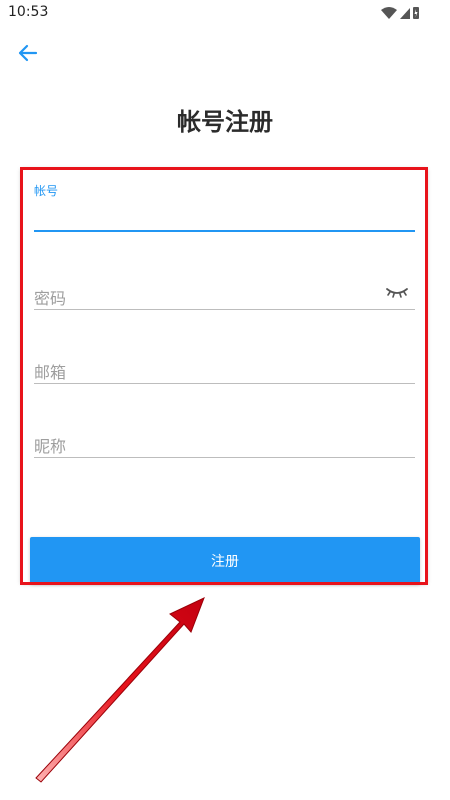 This screenshot has width=450, height=800. I want to click on signal-icon, so click(405, 13).